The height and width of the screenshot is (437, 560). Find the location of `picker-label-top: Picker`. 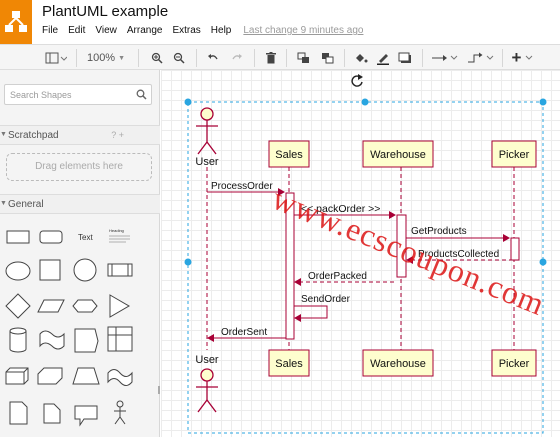

picker-label-top: Picker is located at coordinates (514, 155).